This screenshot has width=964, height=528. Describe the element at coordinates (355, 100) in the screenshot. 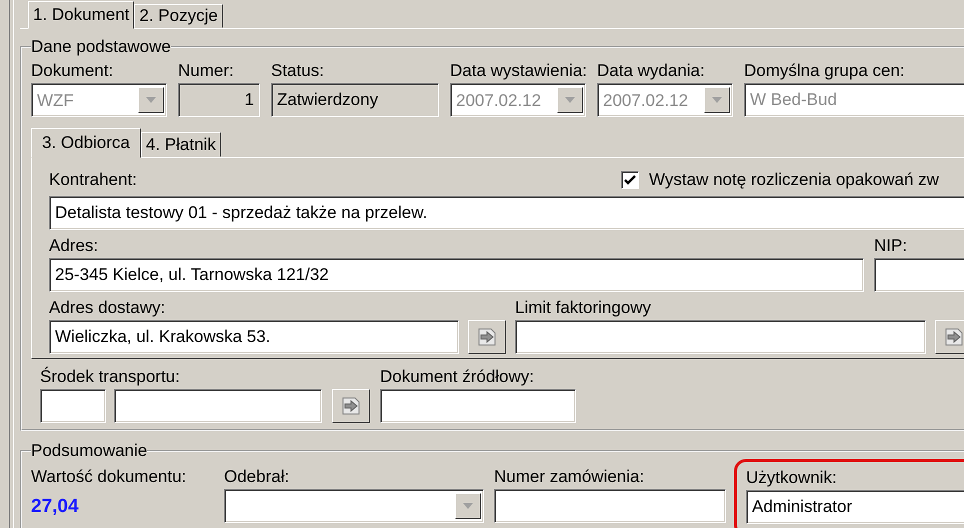

I see `readonly-field: Zatwierdzony` at that location.